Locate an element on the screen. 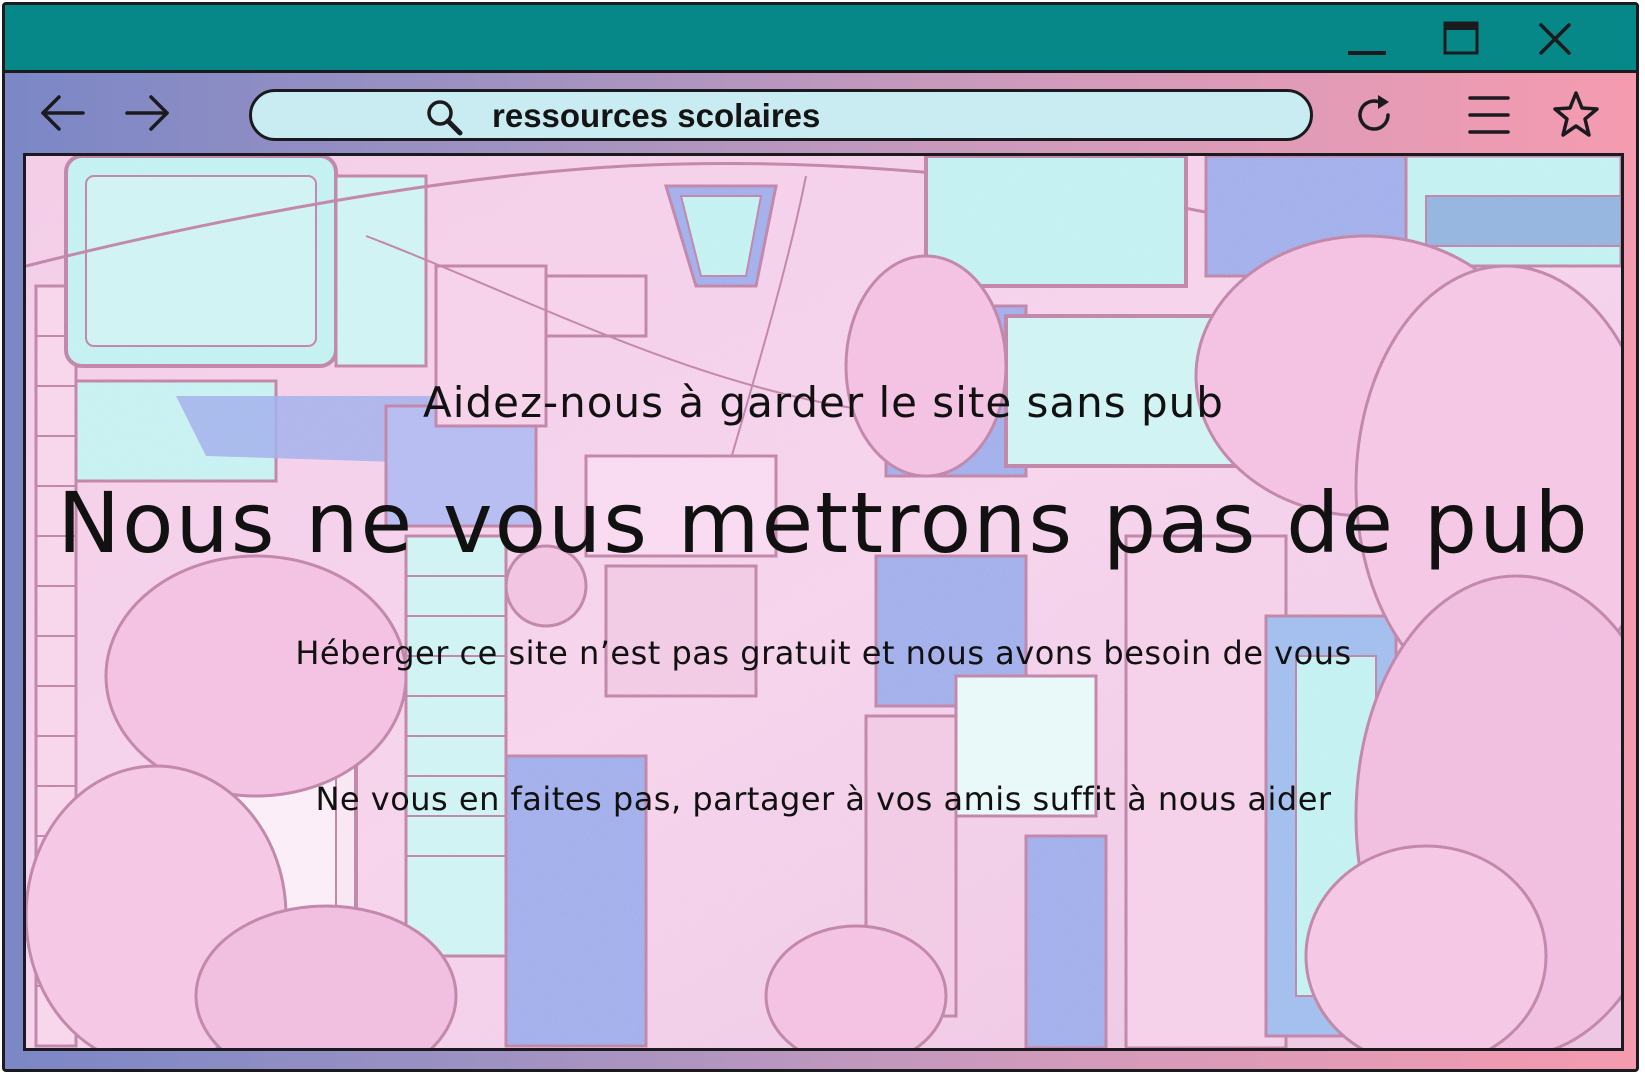 This screenshot has height=1080, width=1645. browser-toolbar: ressources scolaires is located at coordinates (820, 114).